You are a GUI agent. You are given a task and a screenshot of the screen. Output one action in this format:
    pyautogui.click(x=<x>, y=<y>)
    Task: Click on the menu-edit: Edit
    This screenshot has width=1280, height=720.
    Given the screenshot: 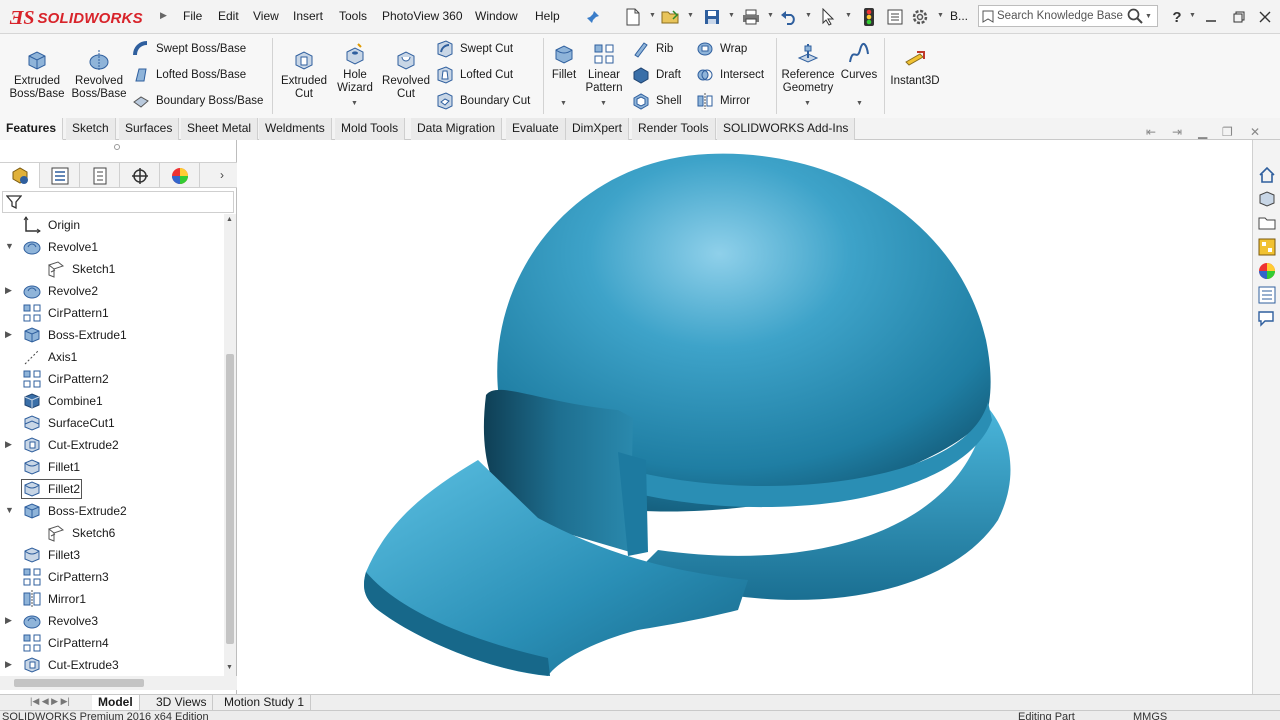 What is the action you would take?
    pyautogui.click(x=228, y=16)
    